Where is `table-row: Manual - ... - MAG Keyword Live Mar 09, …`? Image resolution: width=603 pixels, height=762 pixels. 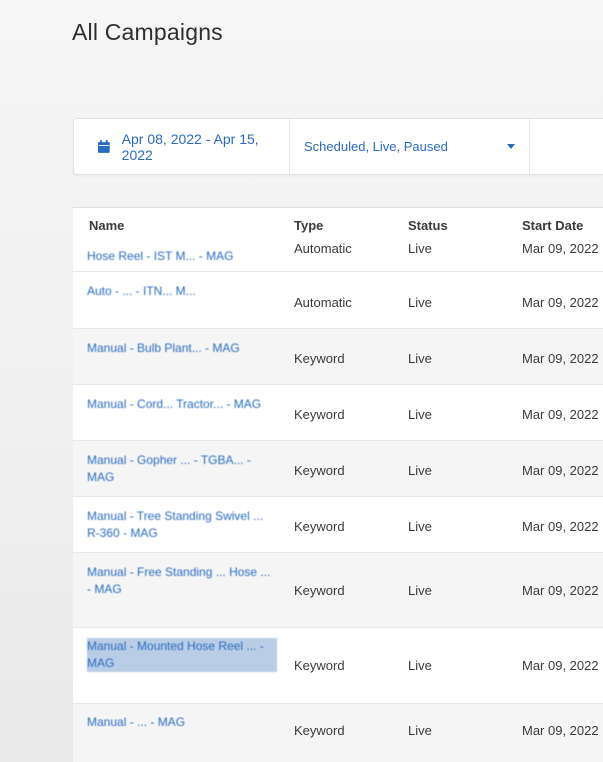 table-row: Manual - ... - MAG Keyword Live Mar 09, … is located at coordinates (338, 733).